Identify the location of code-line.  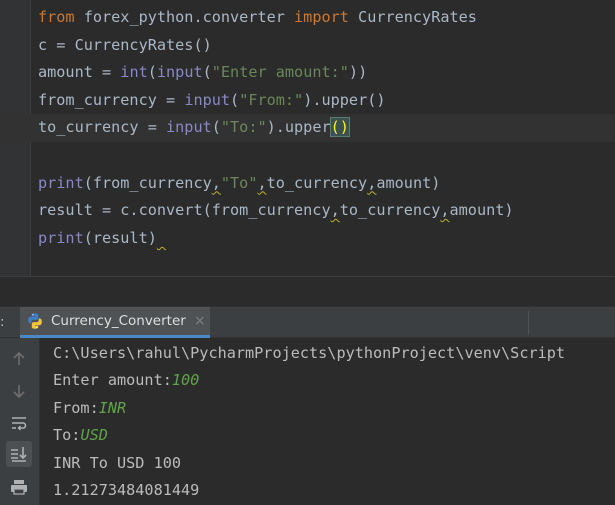
(326, 156).